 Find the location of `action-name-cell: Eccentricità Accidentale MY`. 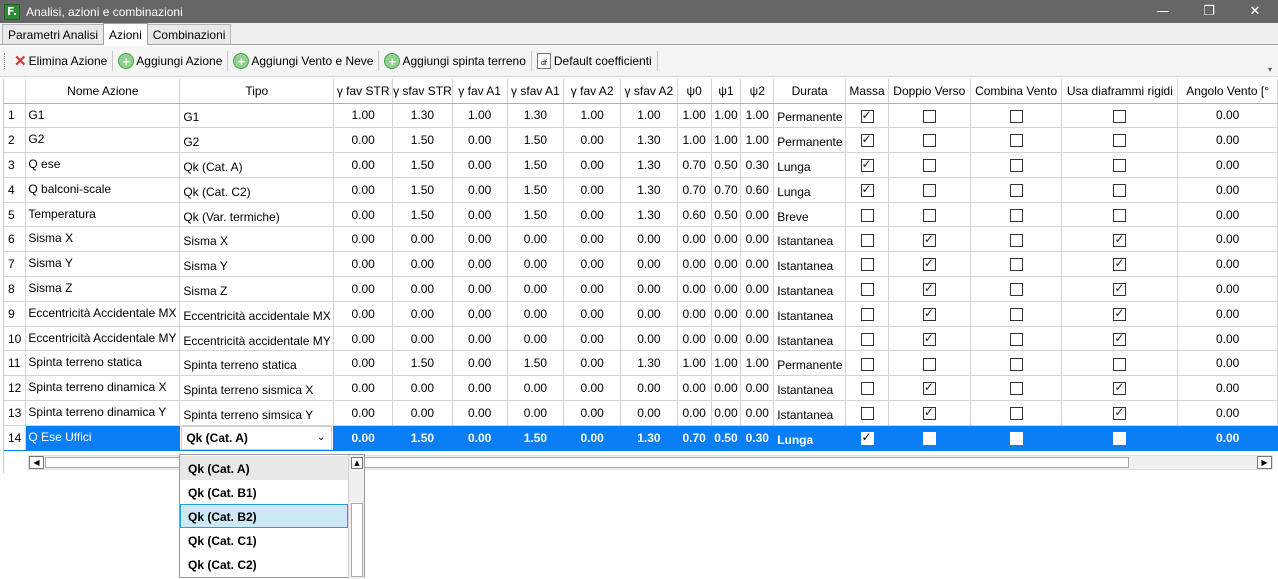

action-name-cell: Eccentricità Accidentale MY is located at coordinates (103, 339).